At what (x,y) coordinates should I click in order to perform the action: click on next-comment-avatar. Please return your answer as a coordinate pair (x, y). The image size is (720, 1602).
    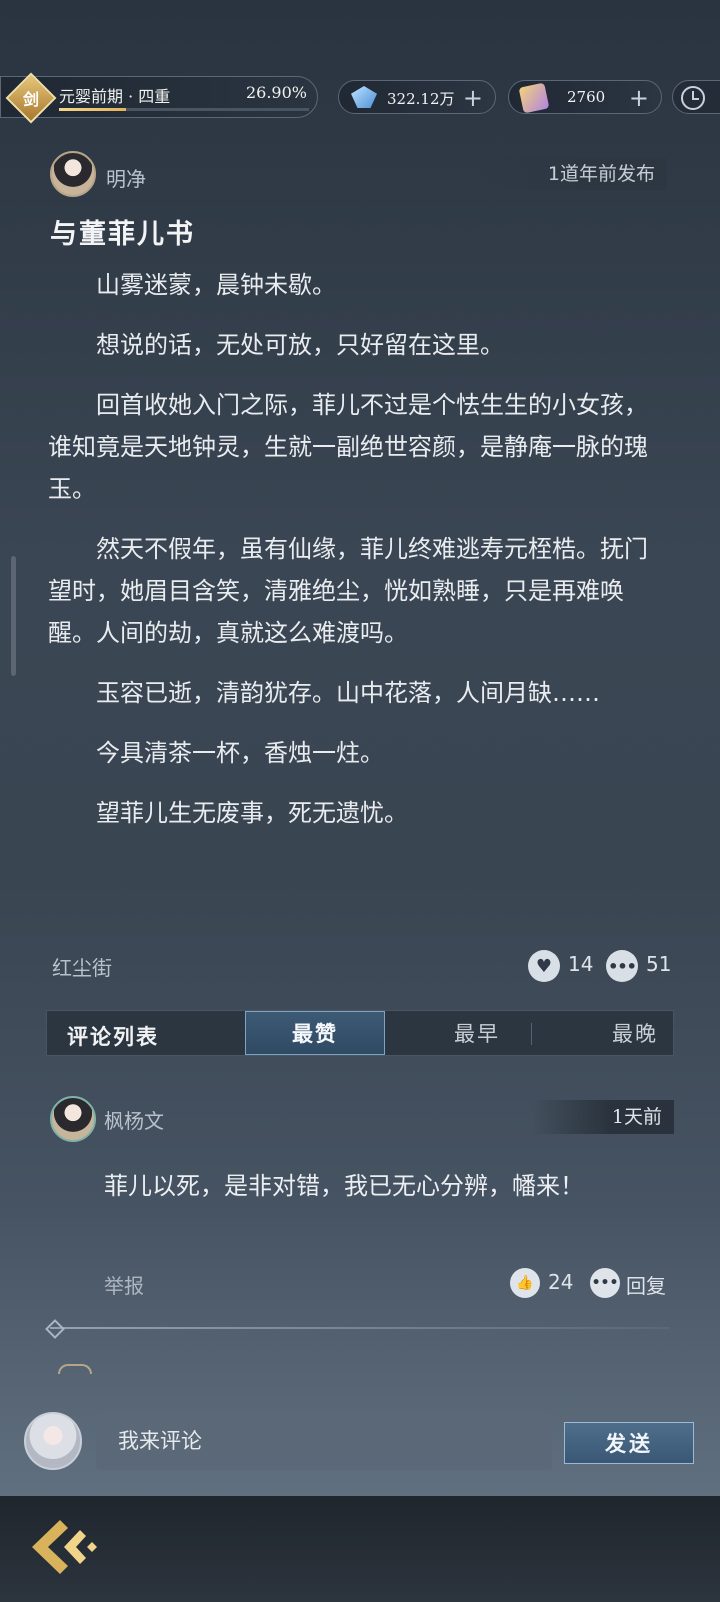
    Looking at the image, I should click on (75, 1369).